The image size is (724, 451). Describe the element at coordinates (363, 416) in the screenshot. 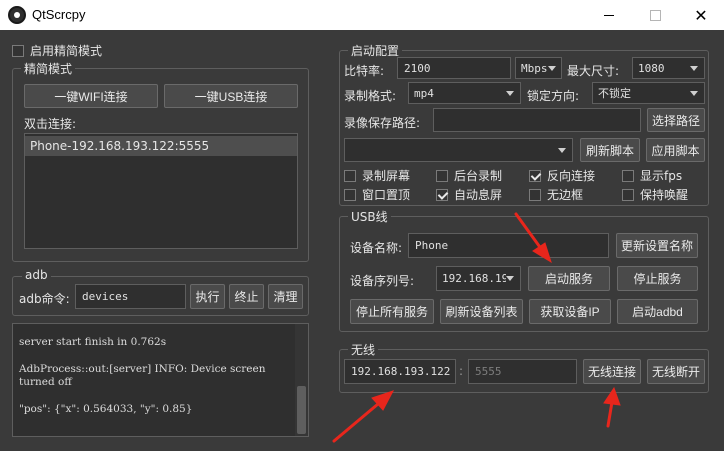

I see `arrow-to-wireless-ip-icon` at that location.